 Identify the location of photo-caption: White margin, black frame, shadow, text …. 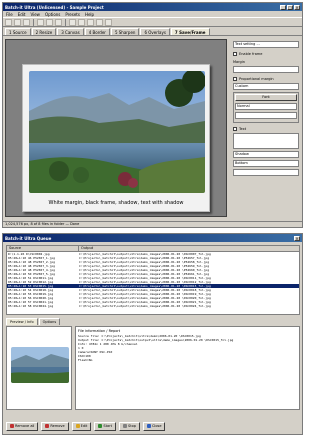
(116, 203).